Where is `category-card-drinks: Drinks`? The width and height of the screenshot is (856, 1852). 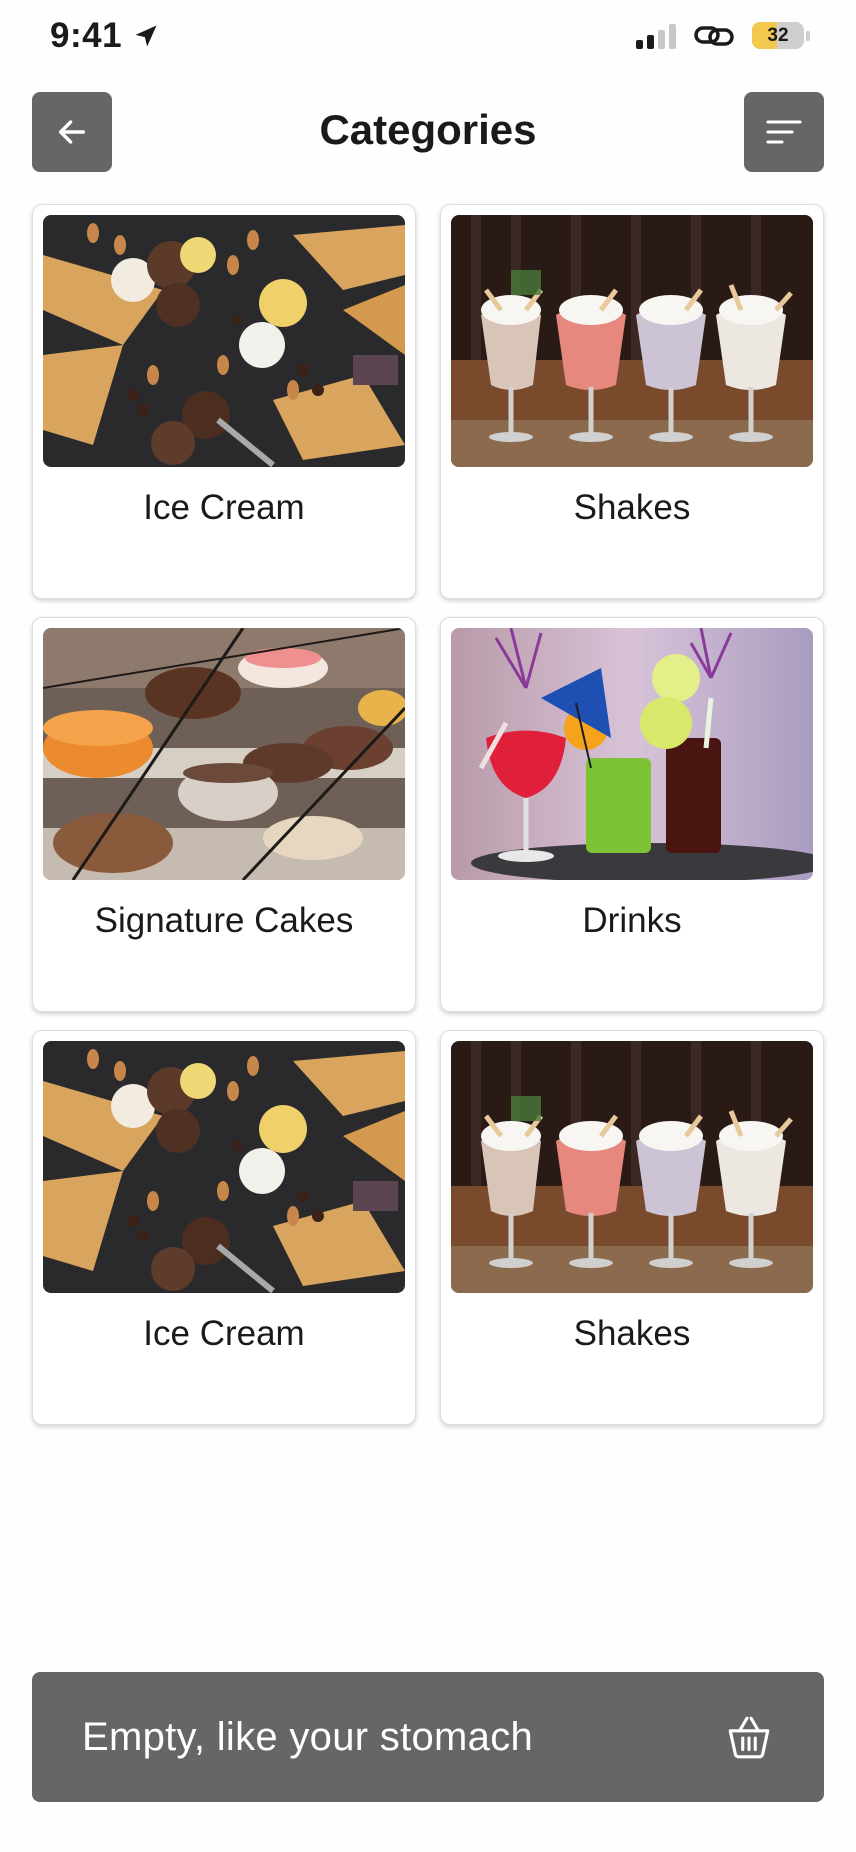 category-card-drinks: Drinks is located at coordinates (632, 814).